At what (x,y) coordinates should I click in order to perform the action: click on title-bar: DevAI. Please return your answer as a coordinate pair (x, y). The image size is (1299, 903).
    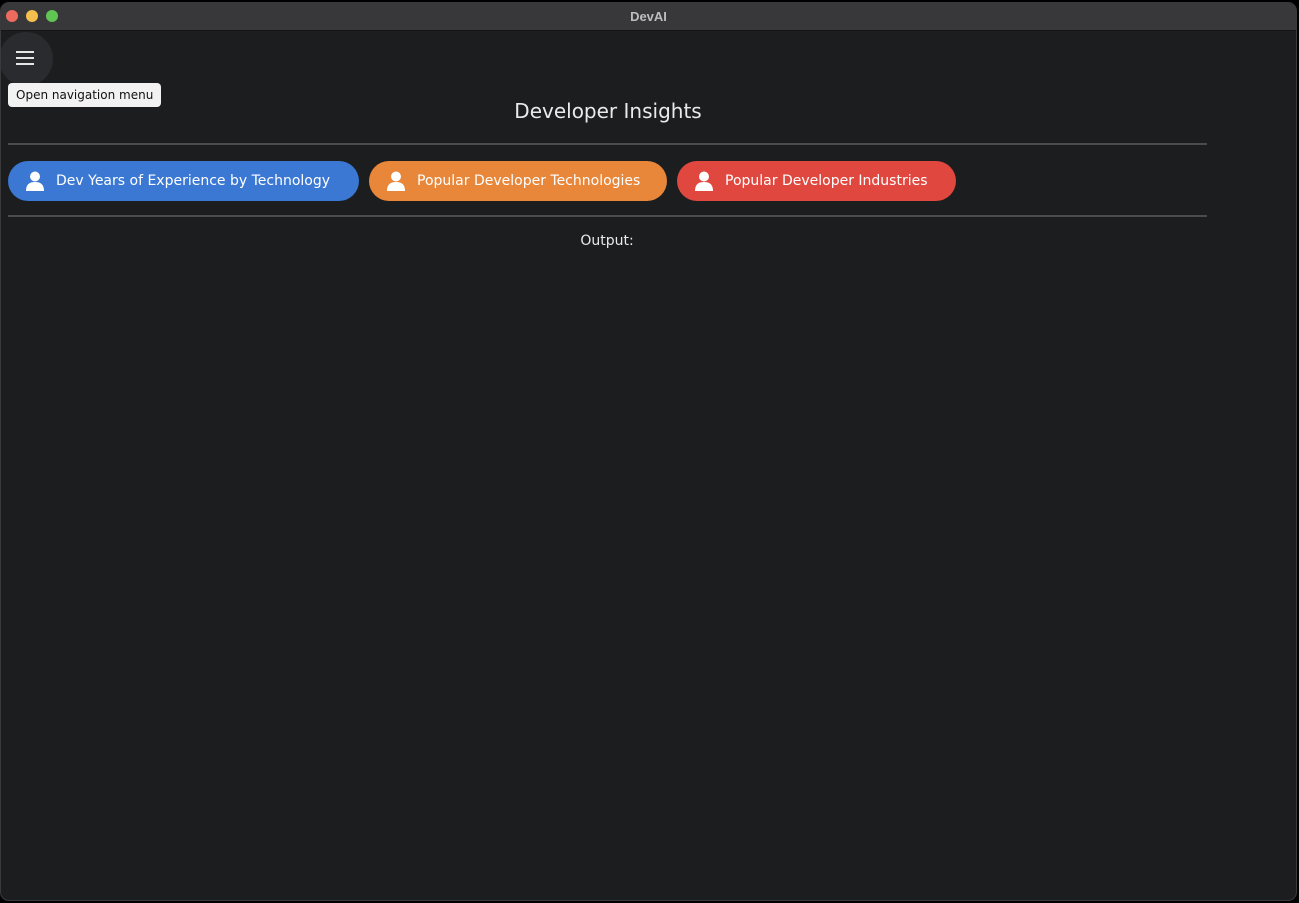
    Looking at the image, I should click on (648, 17).